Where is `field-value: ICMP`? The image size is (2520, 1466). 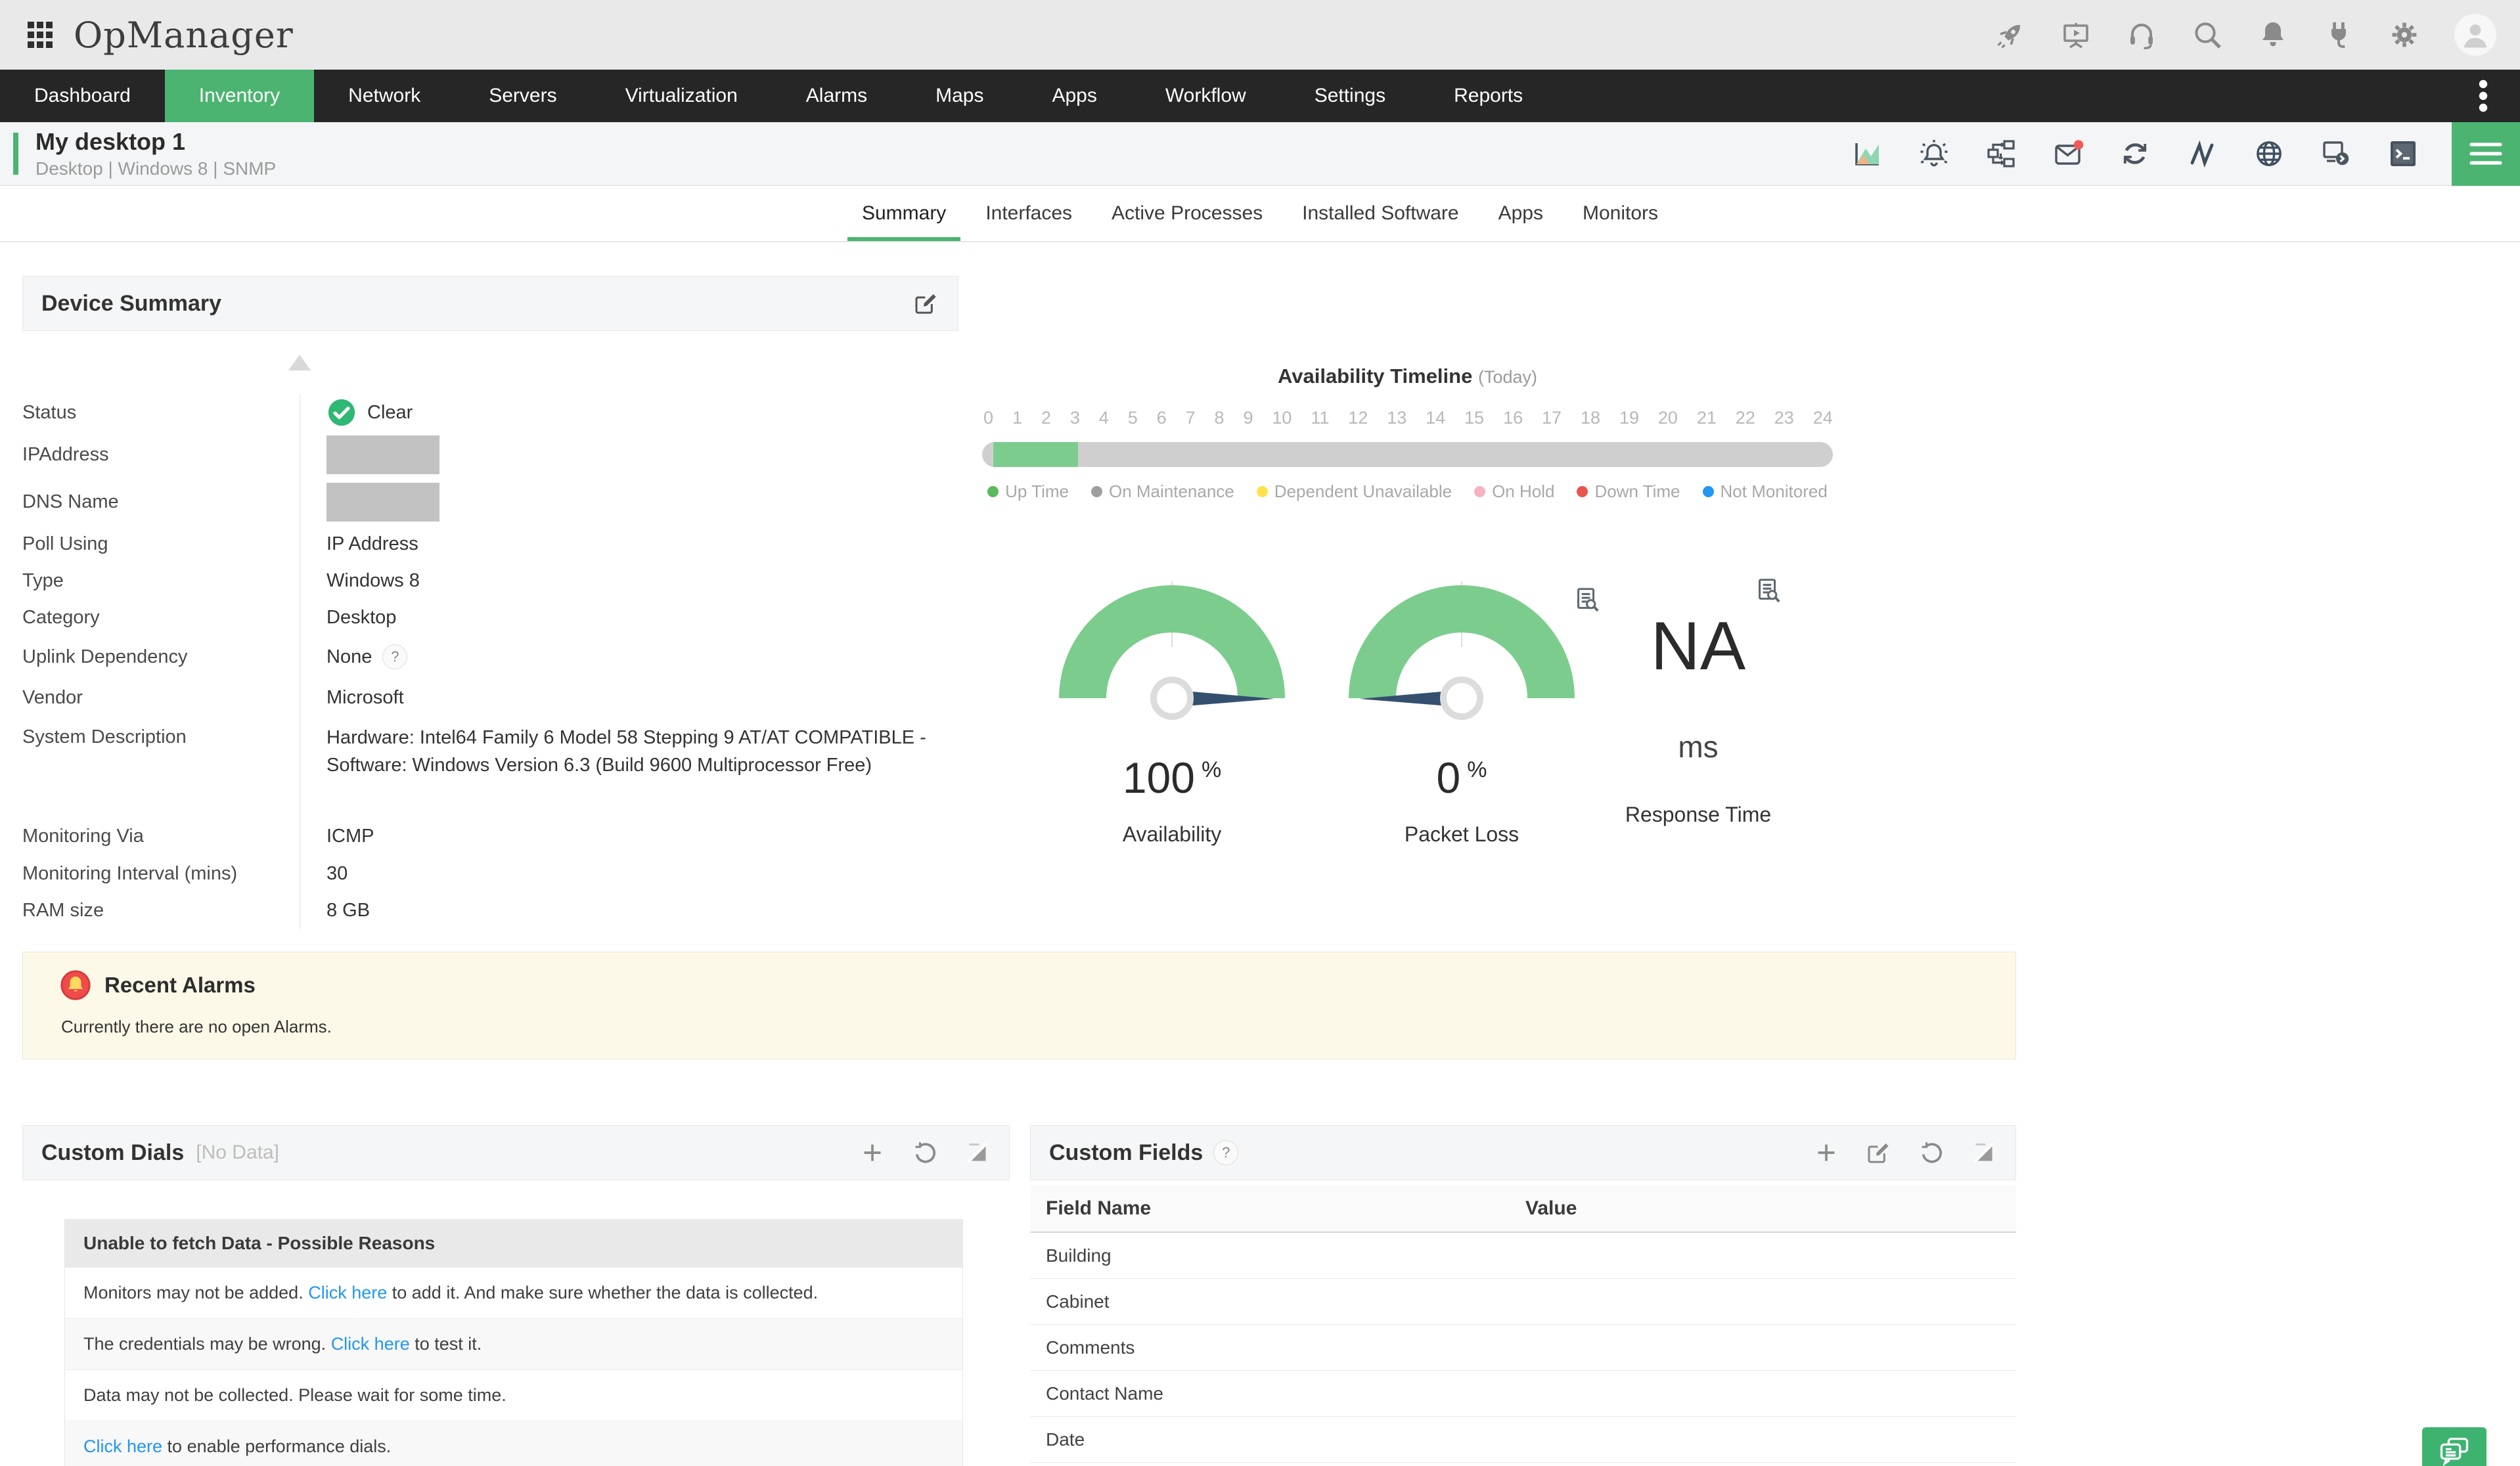
field-value: ICMP is located at coordinates (350, 836).